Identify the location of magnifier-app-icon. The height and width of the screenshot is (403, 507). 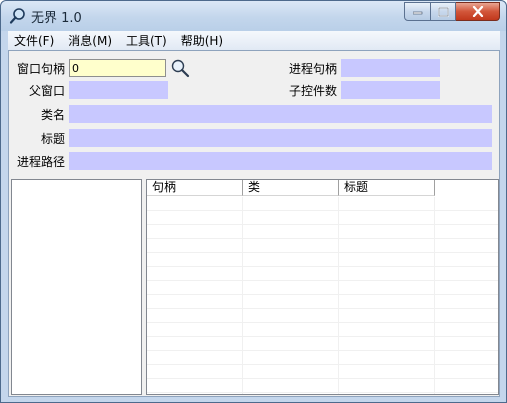
(17, 16).